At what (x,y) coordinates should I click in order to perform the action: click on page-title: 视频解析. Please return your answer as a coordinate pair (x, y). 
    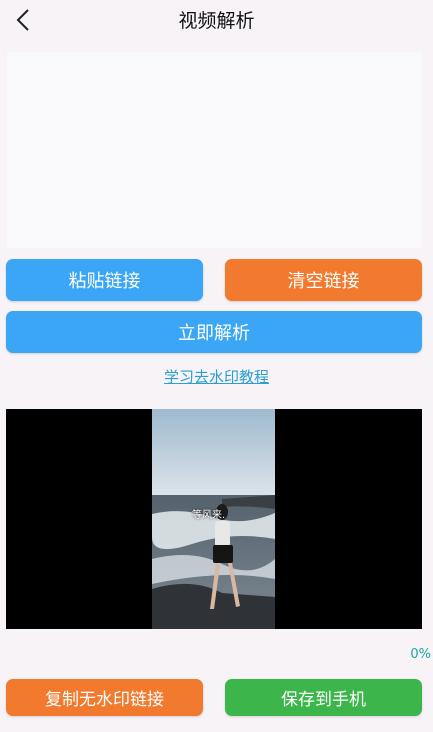
    Looking at the image, I should click on (216, 21).